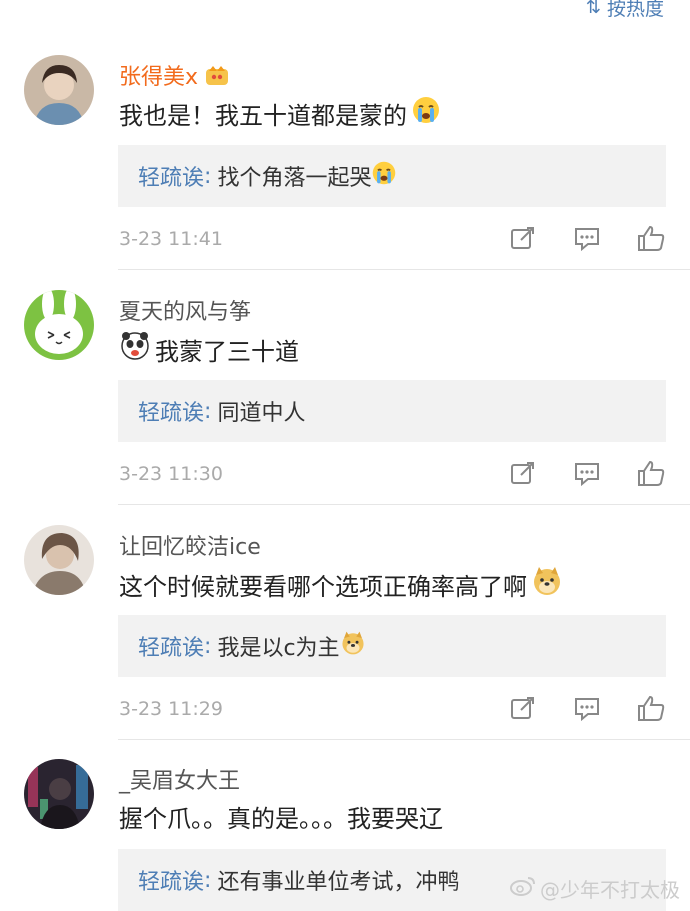 The height and width of the screenshot is (911, 690). Describe the element at coordinates (392, 411) in the screenshot. I see `reply-box: 轻疏诶 : 同道中人` at that location.